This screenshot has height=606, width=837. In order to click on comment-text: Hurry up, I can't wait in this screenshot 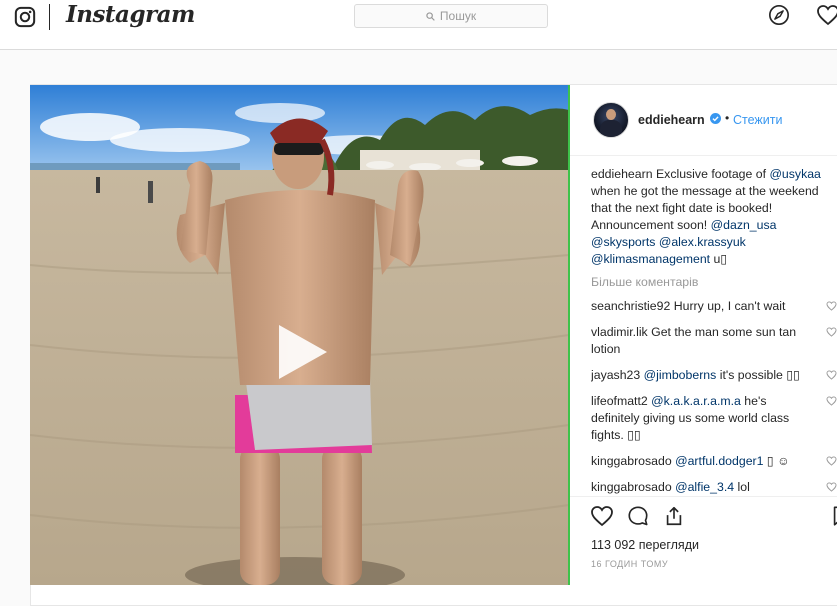, I will do `click(729, 306)`.